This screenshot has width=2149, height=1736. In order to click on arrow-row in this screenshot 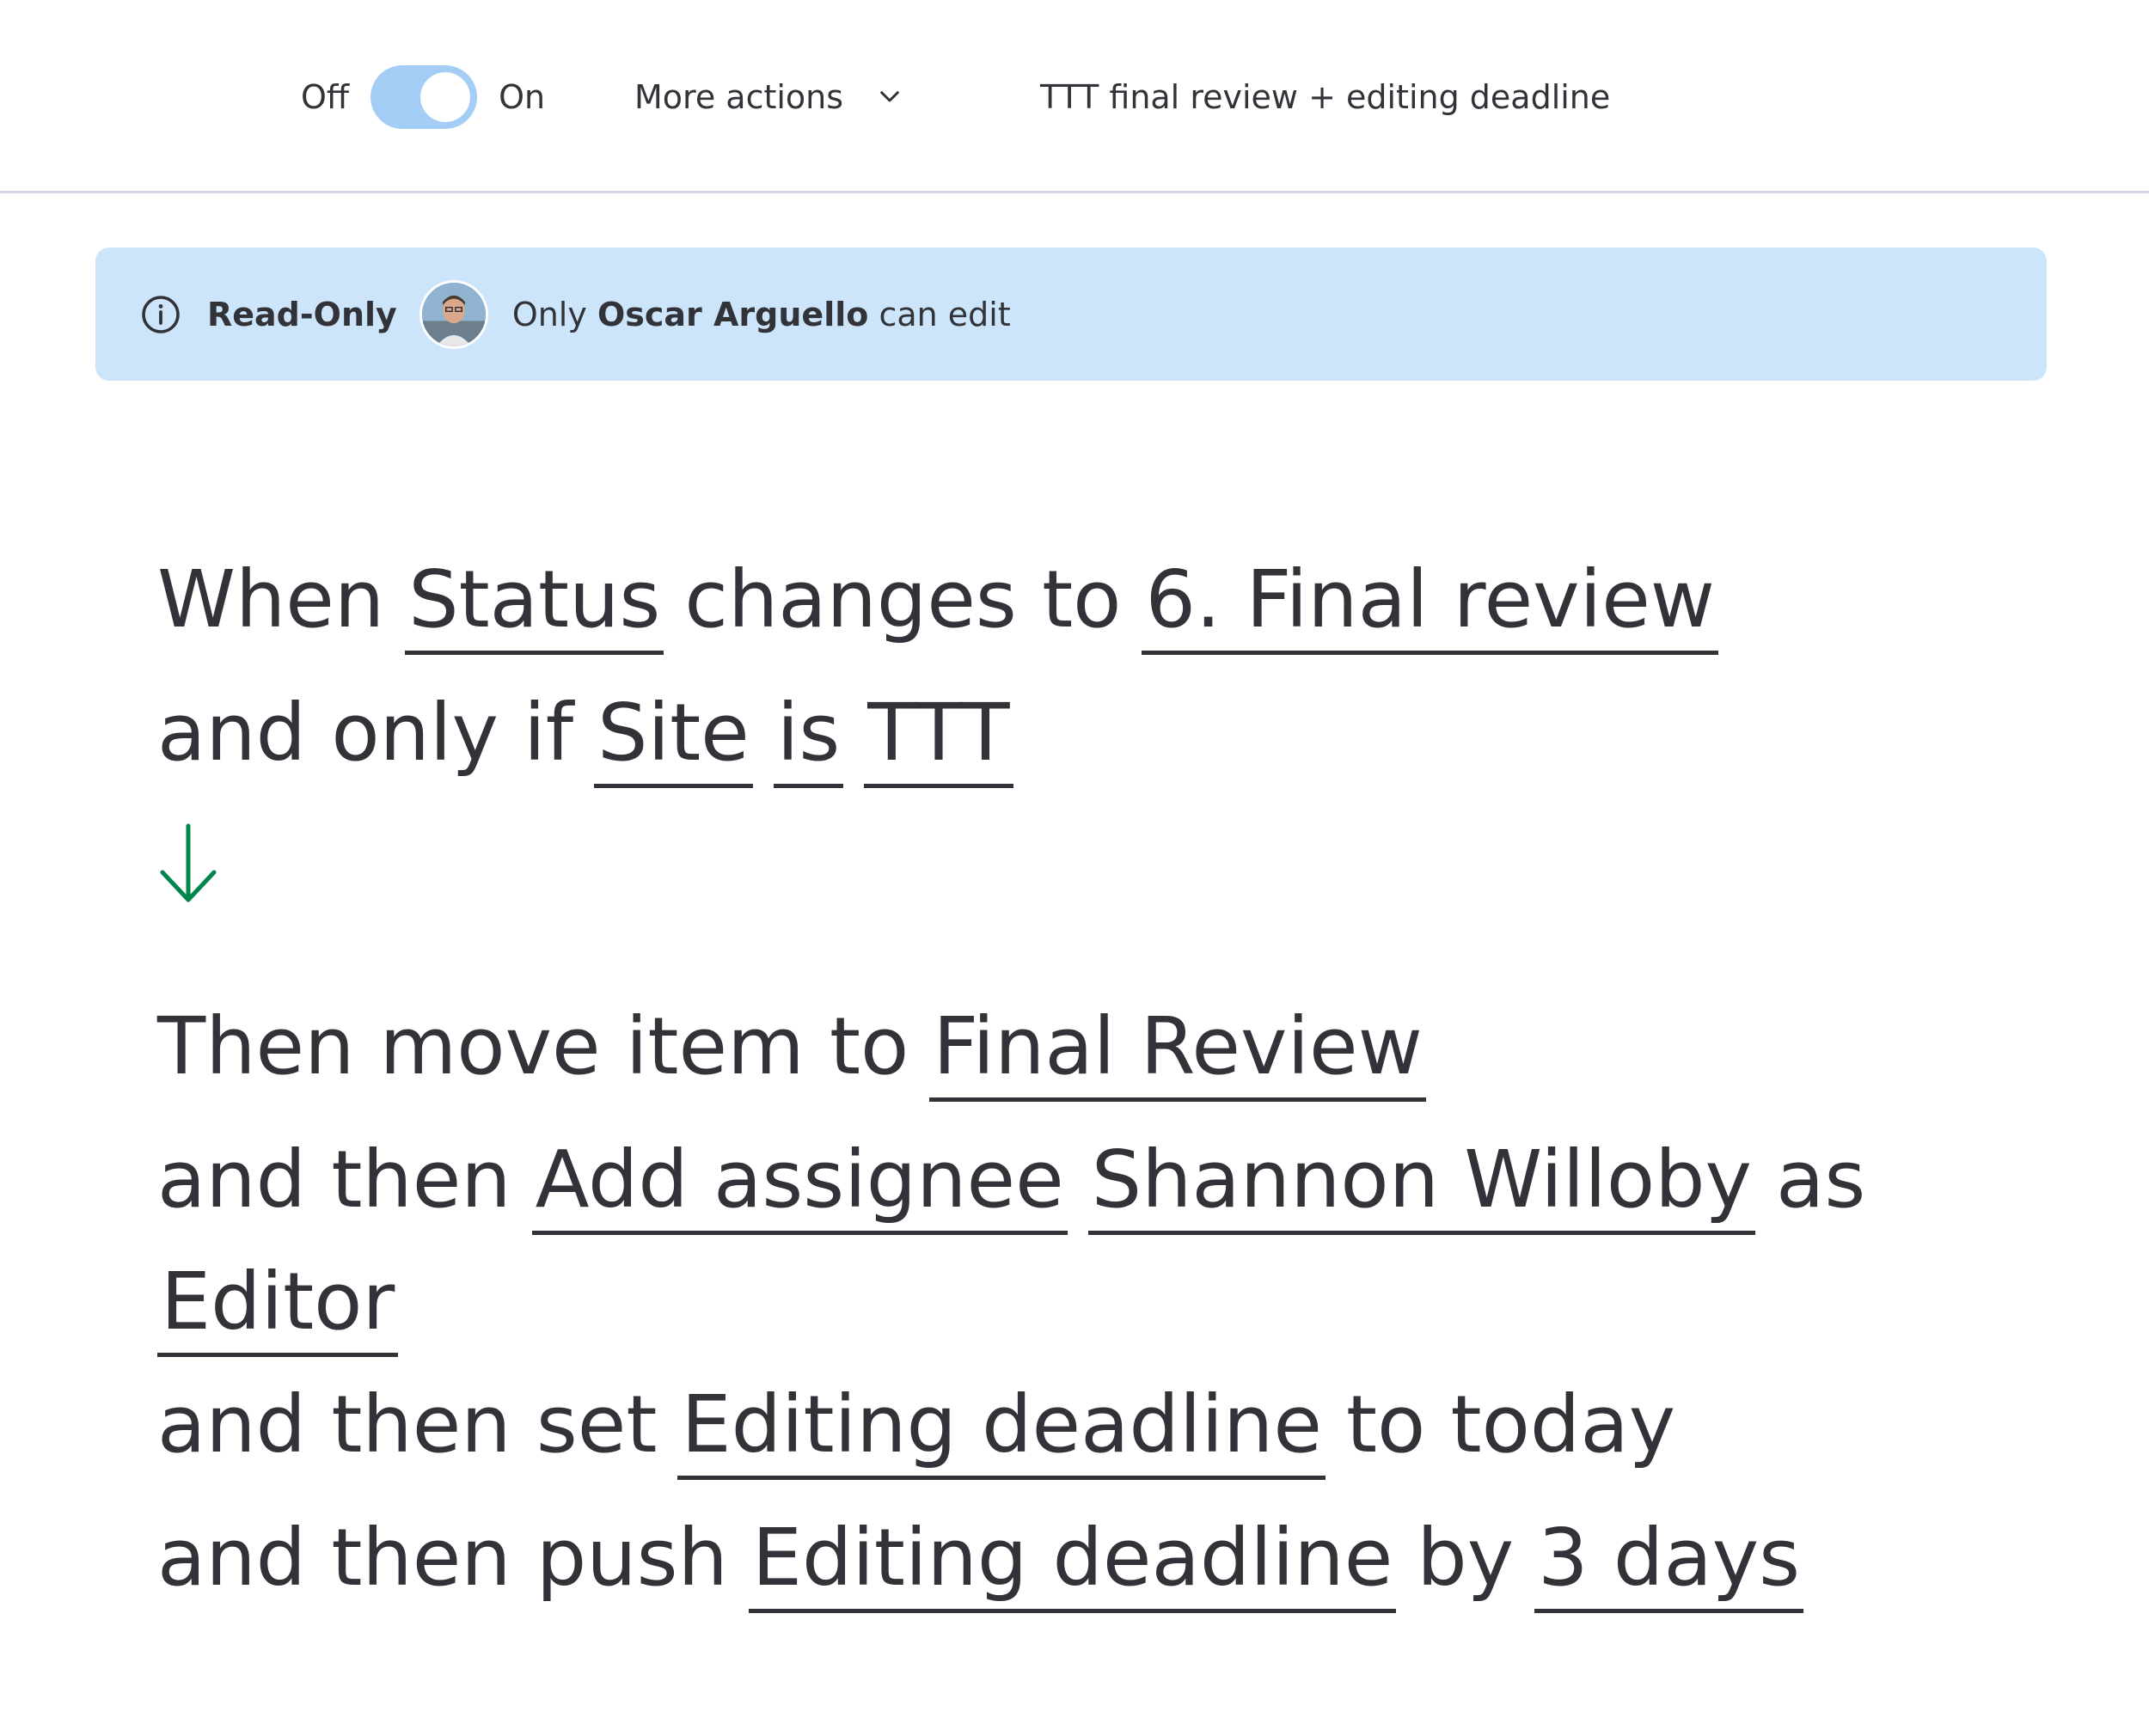, I will do `click(1124, 889)`.